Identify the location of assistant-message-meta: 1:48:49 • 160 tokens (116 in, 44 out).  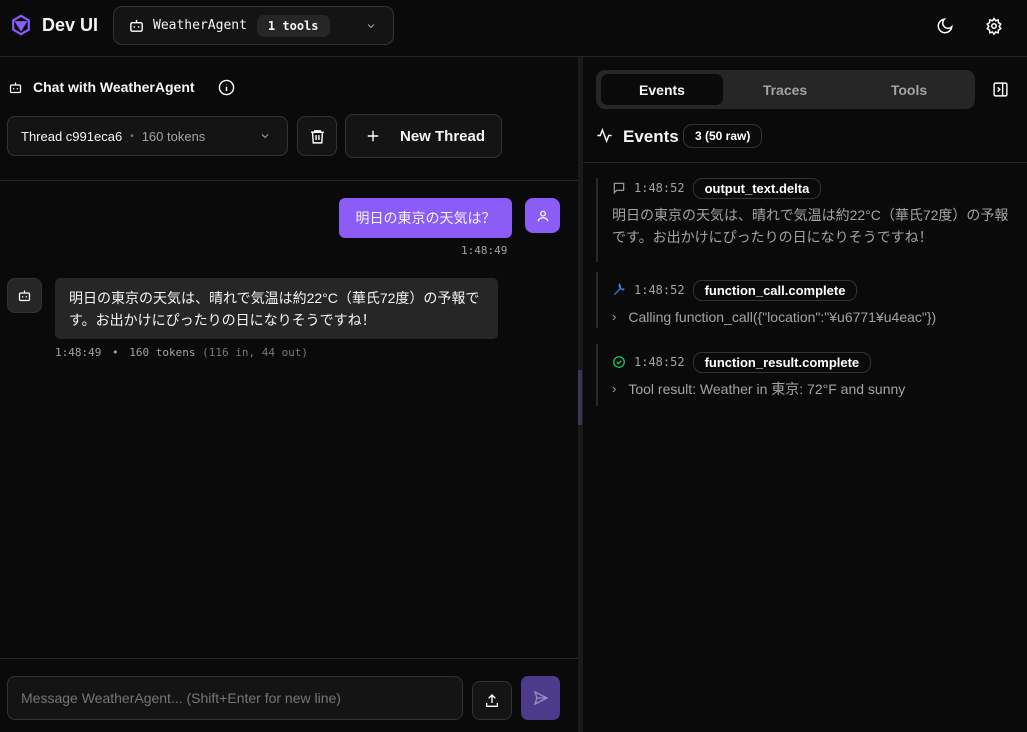
(181, 352).